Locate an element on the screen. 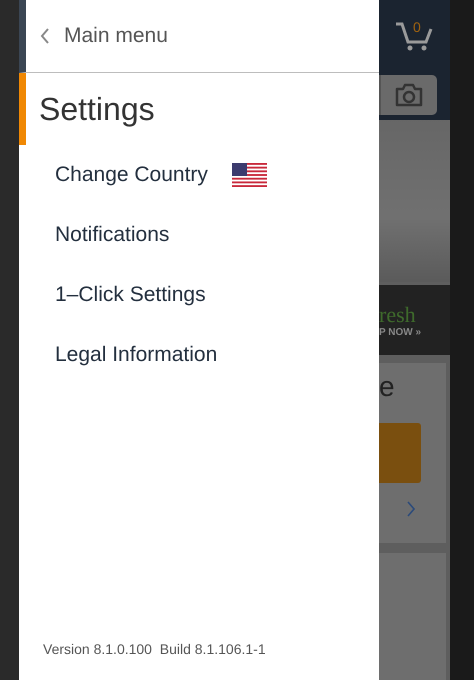 The image size is (474, 680). promo-link: P NOW » is located at coordinates (400, 332).